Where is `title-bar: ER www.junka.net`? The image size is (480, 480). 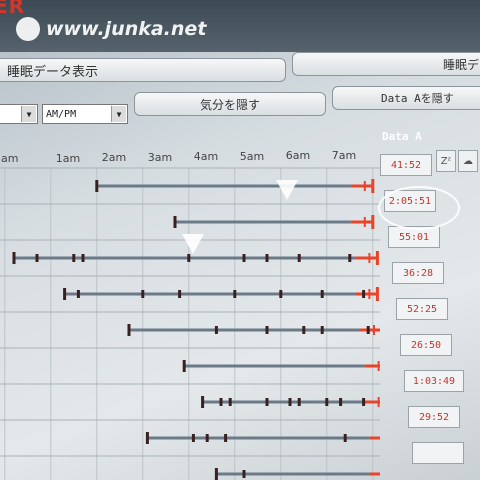 title-bar: ER www.junka.net is located at coordinates (240, 26).